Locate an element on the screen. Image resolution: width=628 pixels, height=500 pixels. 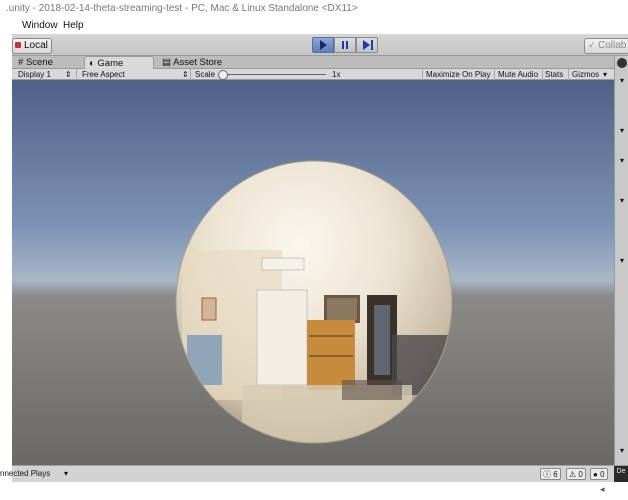
check-icon: ✓ is located at coordinates (592, 45).